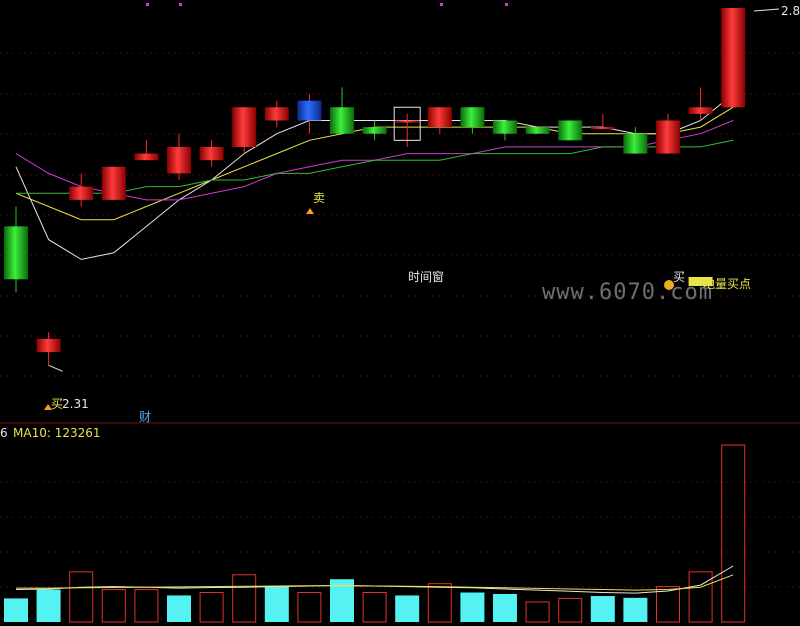 The height and width of the screenshot is (626, 800). What do you see at coordinates (4, 433) in the screenshot?
I see `volume-prefix: 6` at bounding box center [4, 433].